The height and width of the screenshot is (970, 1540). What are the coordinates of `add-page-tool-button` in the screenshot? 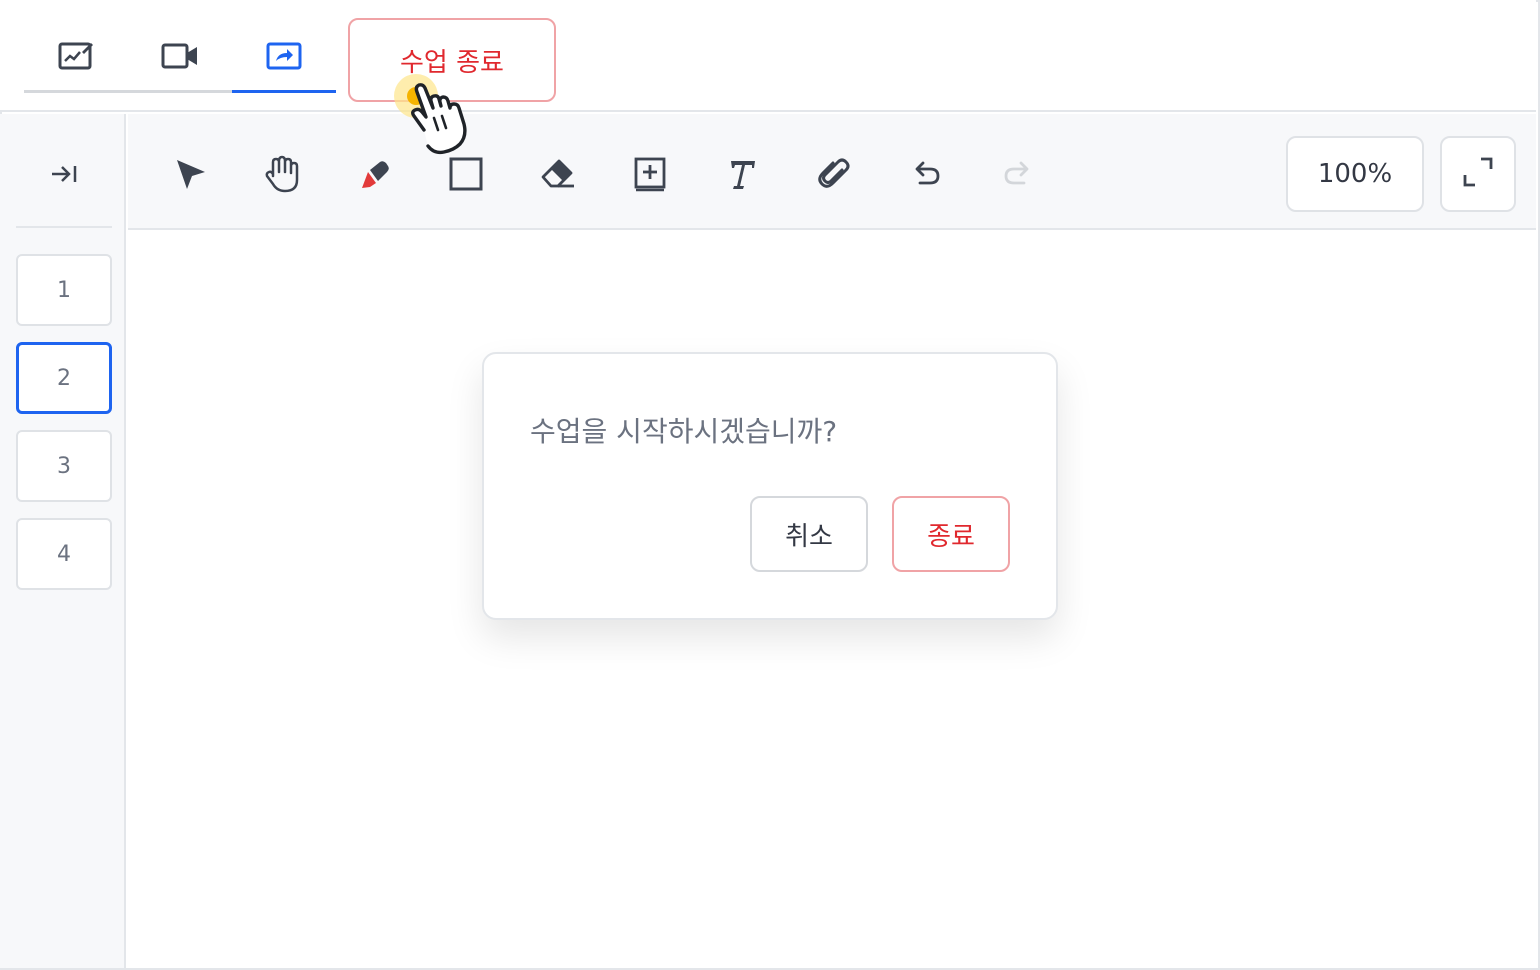 It's located at (650, 174).